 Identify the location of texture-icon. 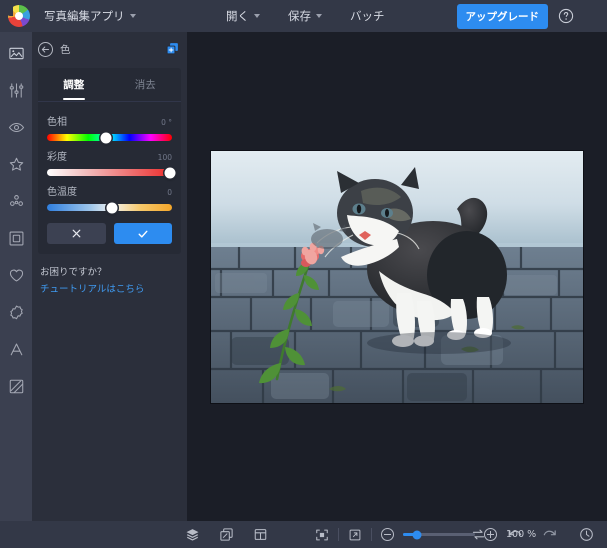
(16, 386).